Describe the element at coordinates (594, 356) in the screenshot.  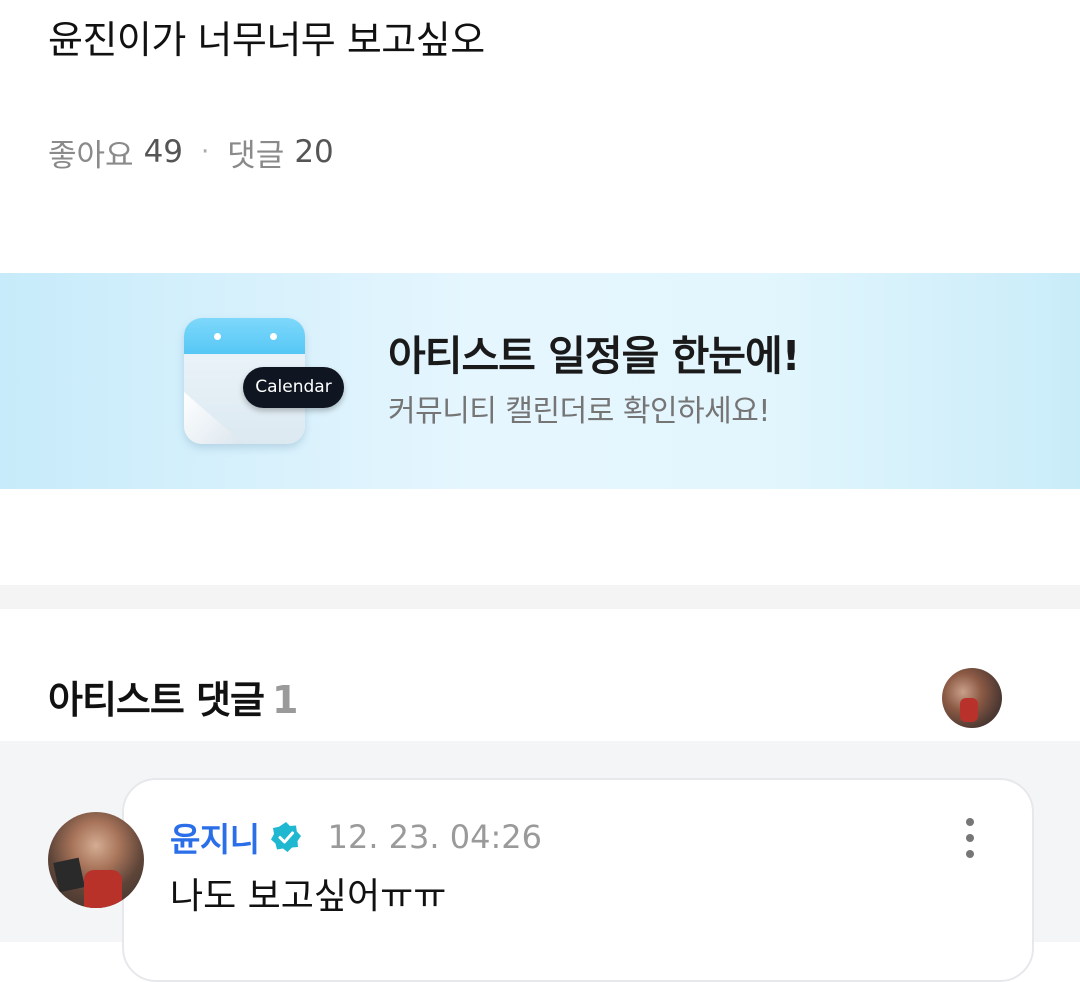
I see `banner-title: 아티스트 일정을 한눈에!` at that location.